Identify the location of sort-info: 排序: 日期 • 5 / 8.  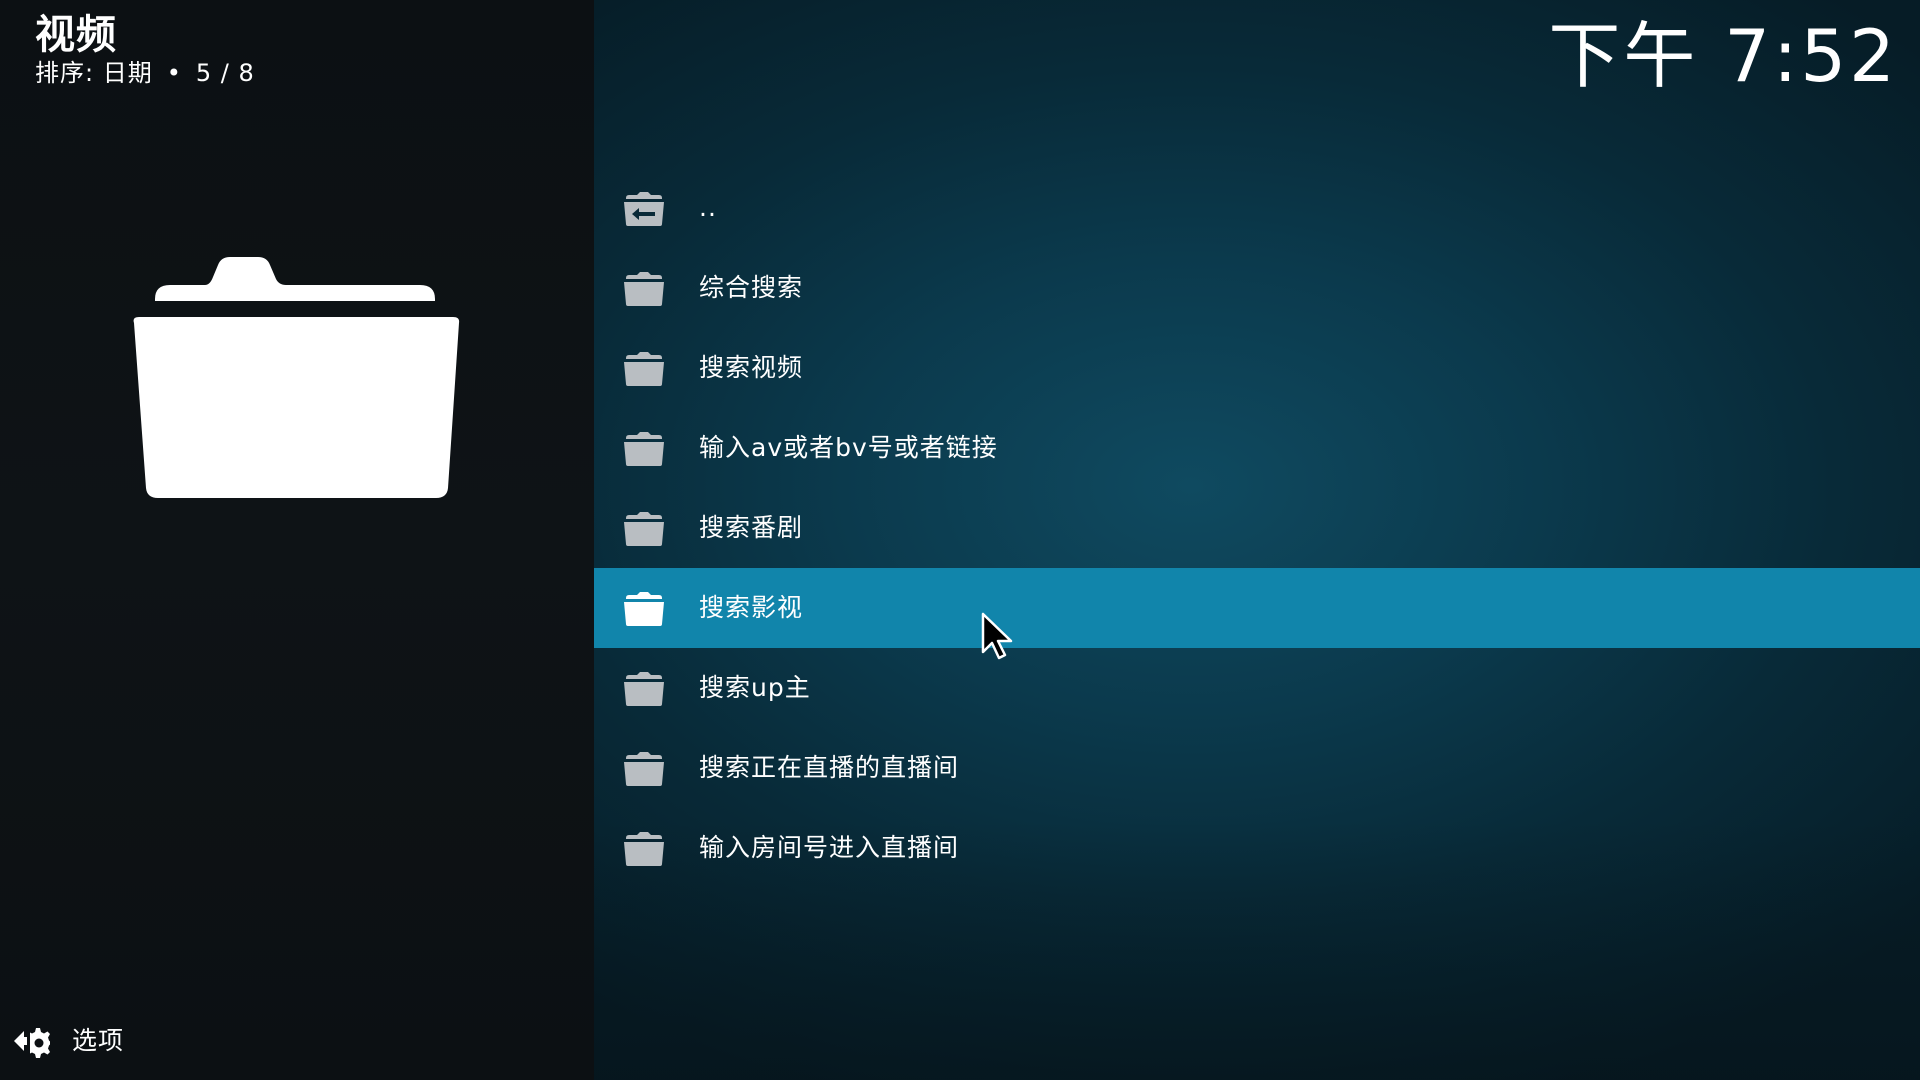
(145, 73).